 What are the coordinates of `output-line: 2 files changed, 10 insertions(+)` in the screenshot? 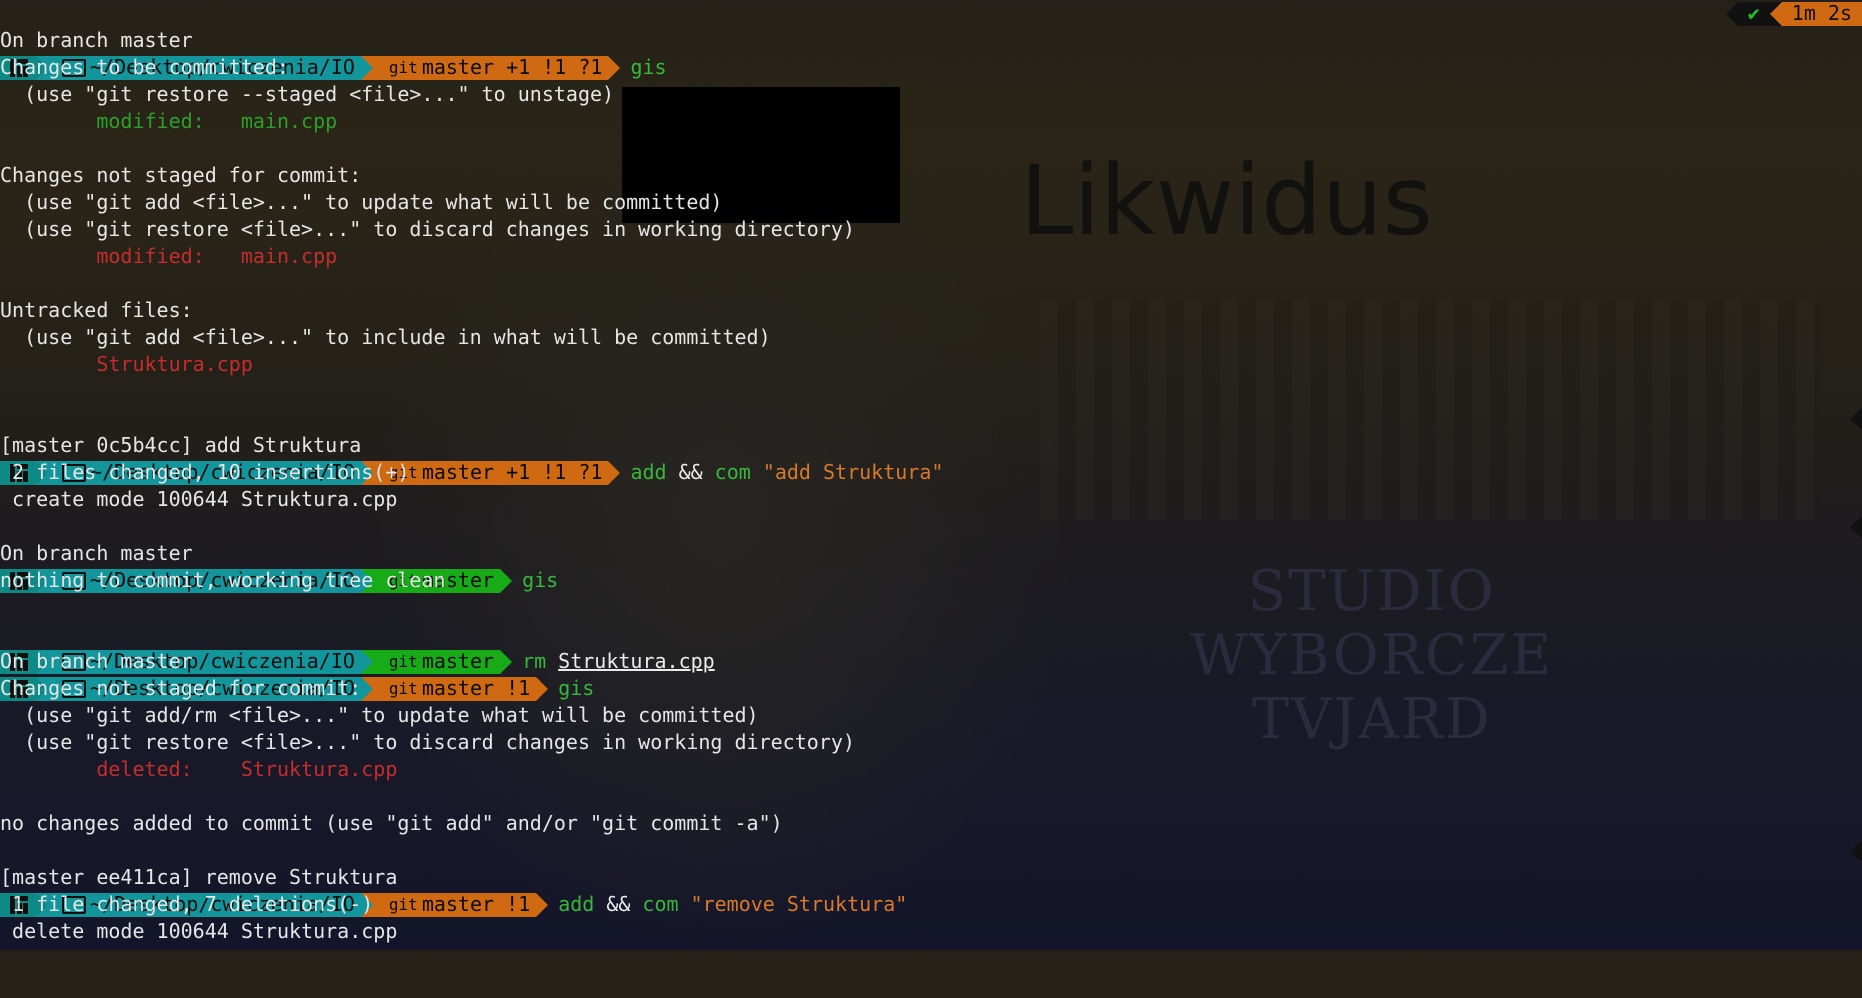 It's located at (205, 472).